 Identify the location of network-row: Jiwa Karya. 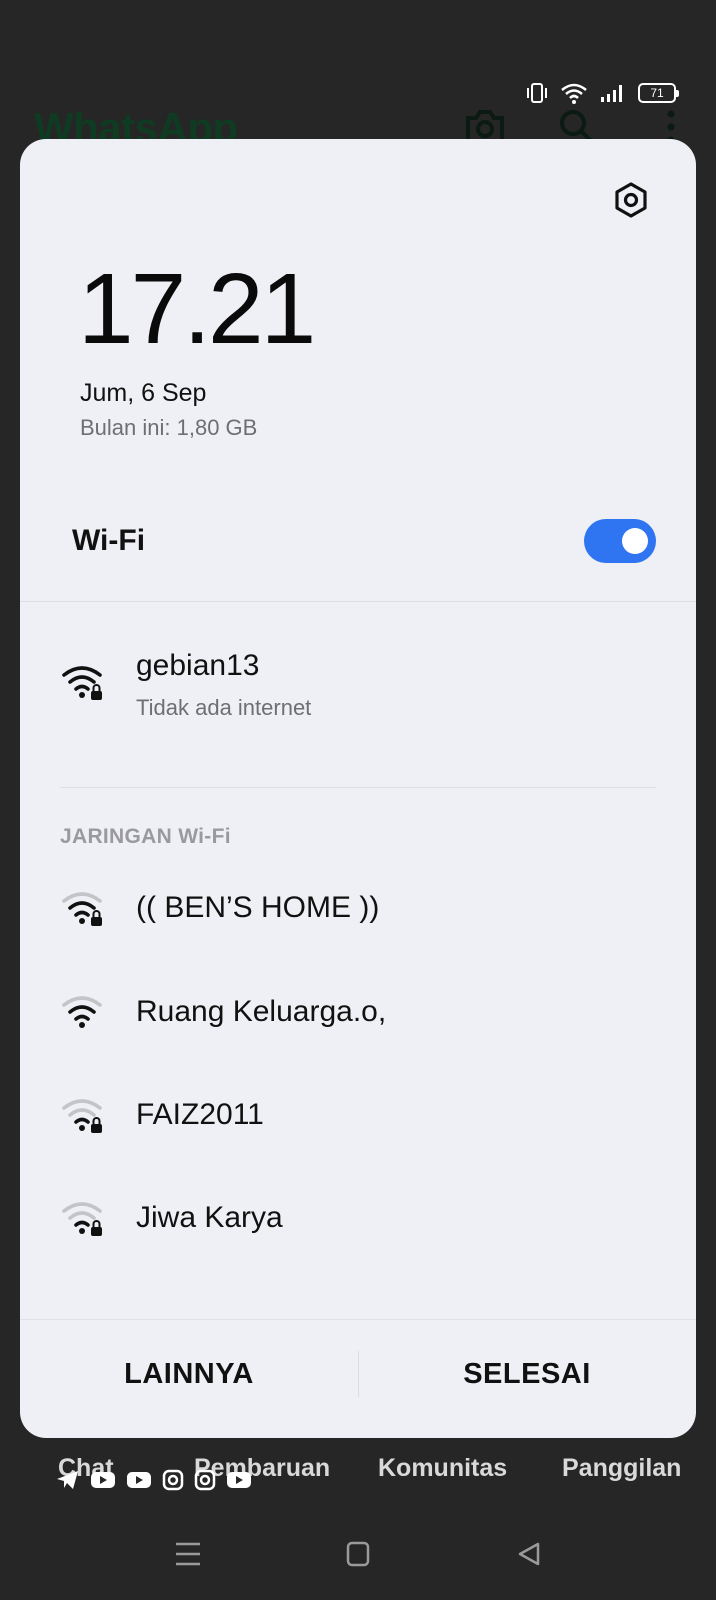
(358, 1217).